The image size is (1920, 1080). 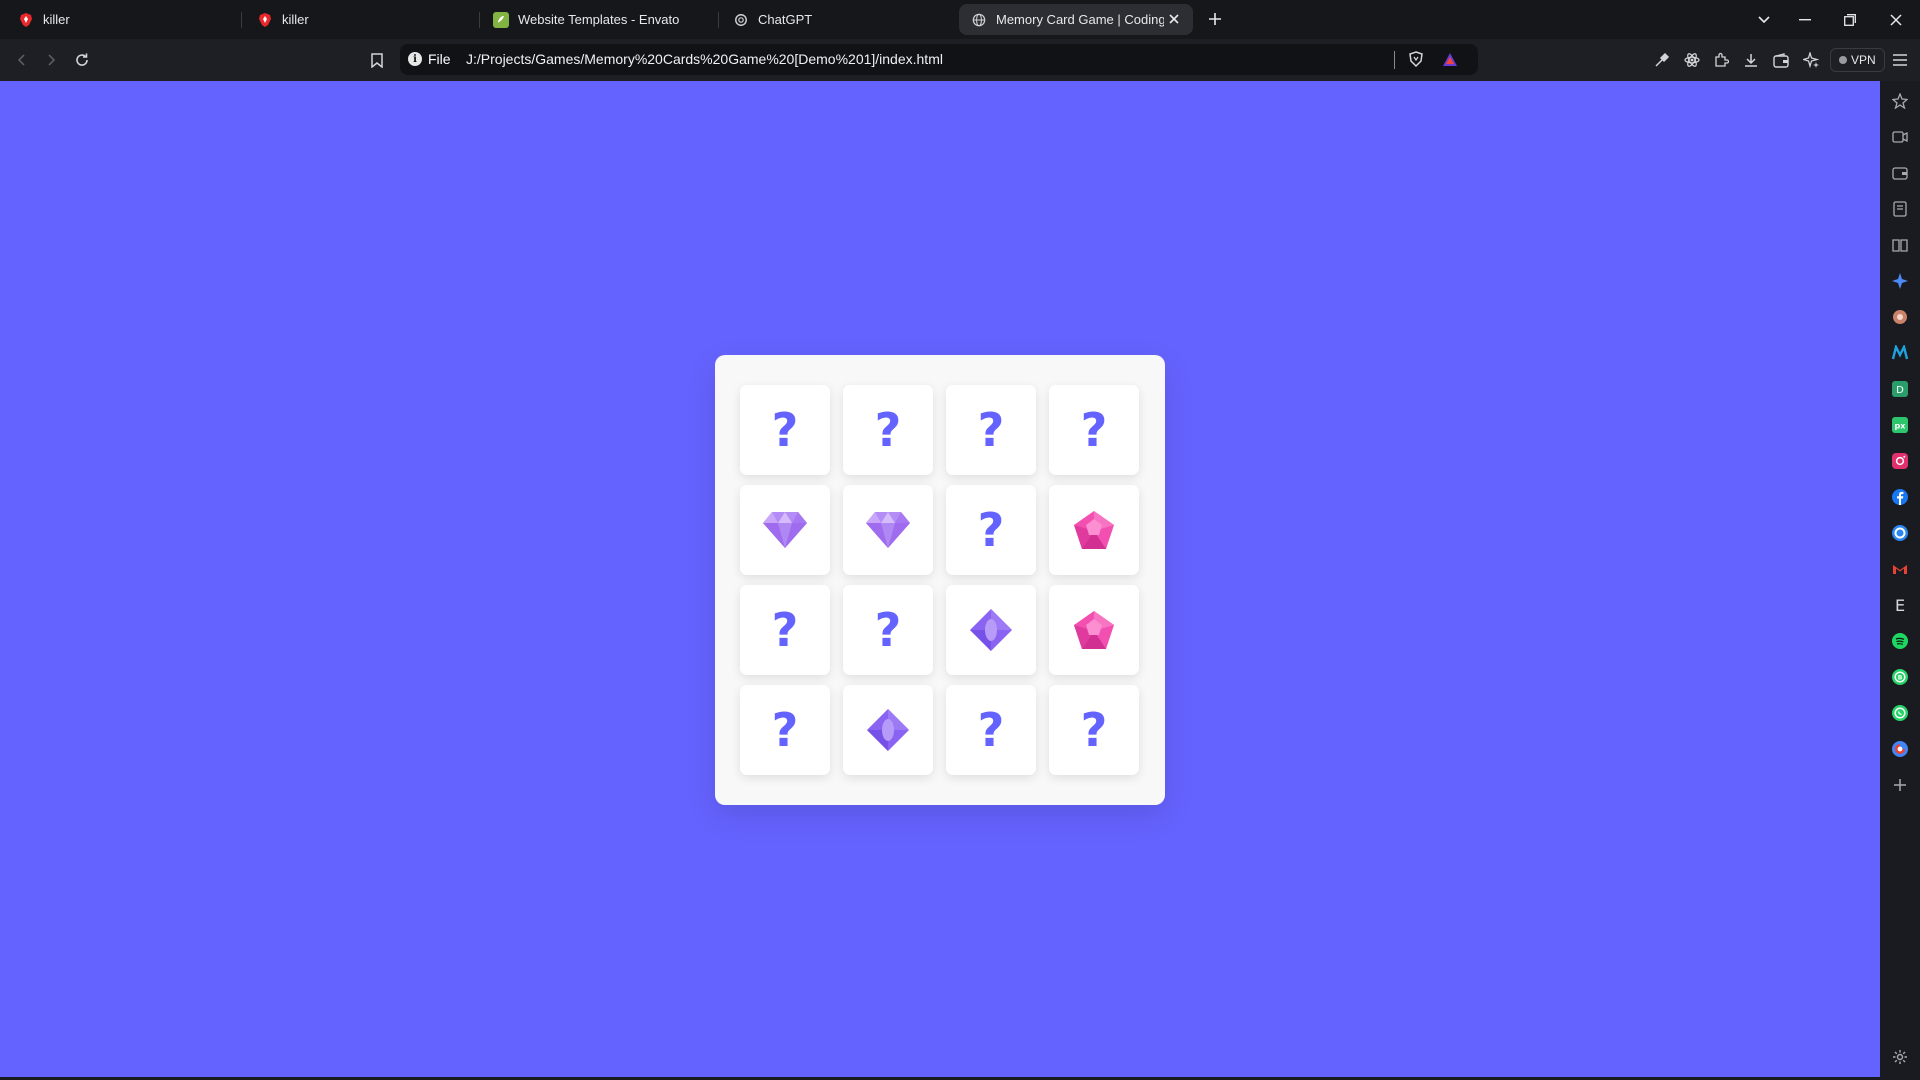 What do you see at coordinates (265, 20) in the screenshot?
I see `brave-logo-icon` at bounding box center [265, 20].